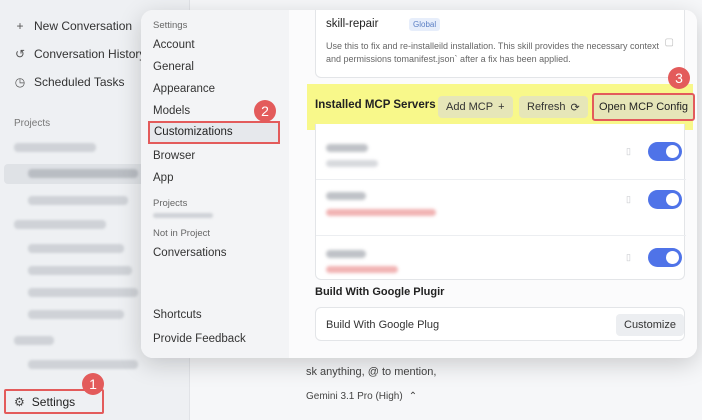 The height and width of the screenshot is (420, 702). I want to click on build-with-google-title: Build With Google Plugir, so click(380, 292).